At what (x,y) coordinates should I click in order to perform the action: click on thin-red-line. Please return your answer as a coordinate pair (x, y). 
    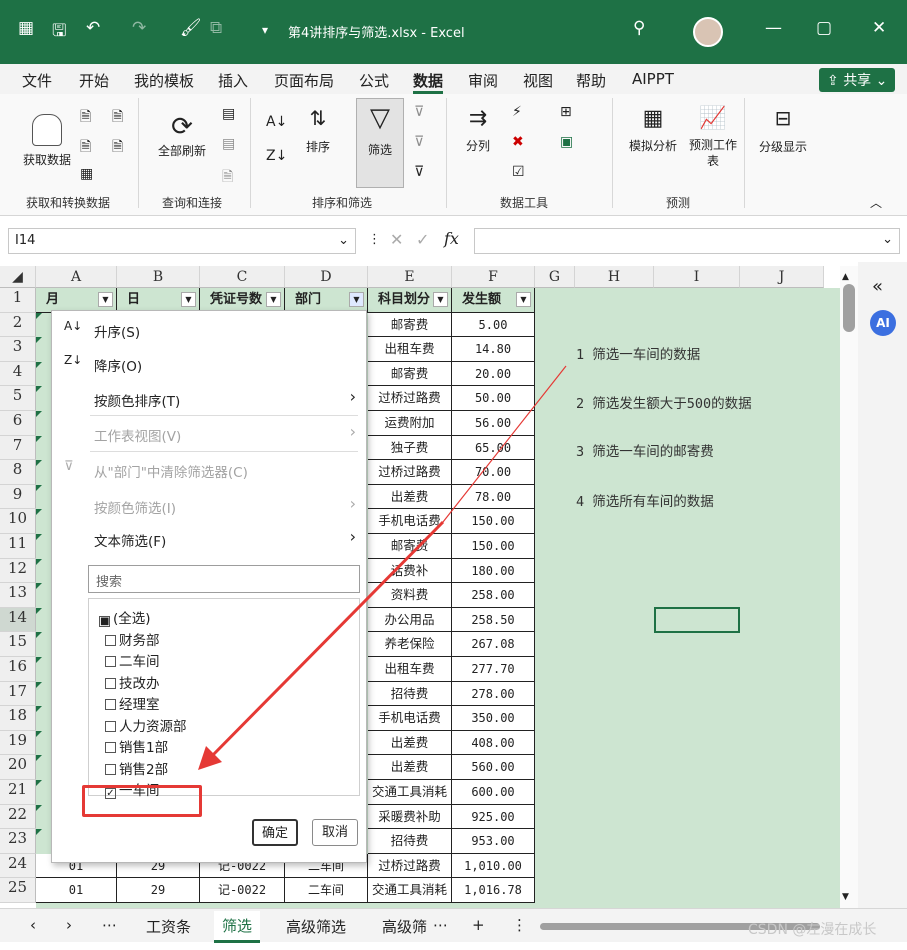
    Looking at the image, I should click on (504, 444).